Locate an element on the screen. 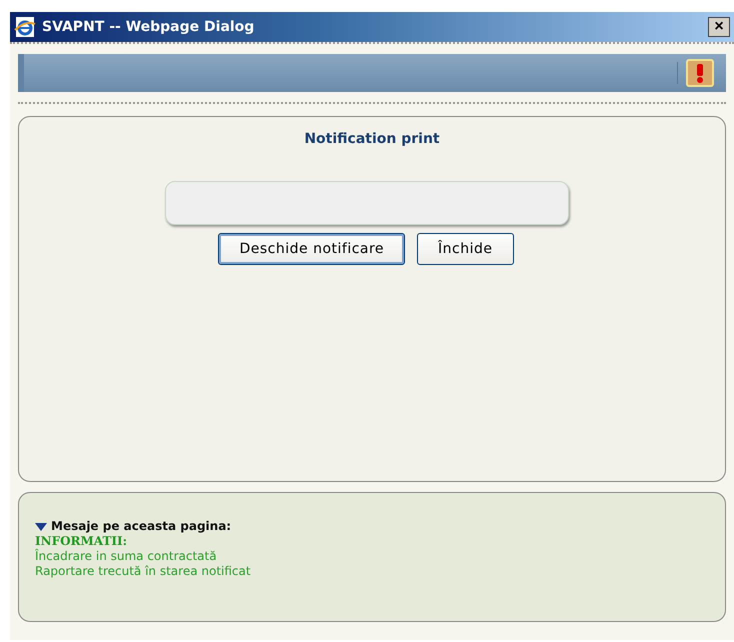 This screenshot has width=734, height=642. browser-logo-icon is located at coordinates (25, 27).